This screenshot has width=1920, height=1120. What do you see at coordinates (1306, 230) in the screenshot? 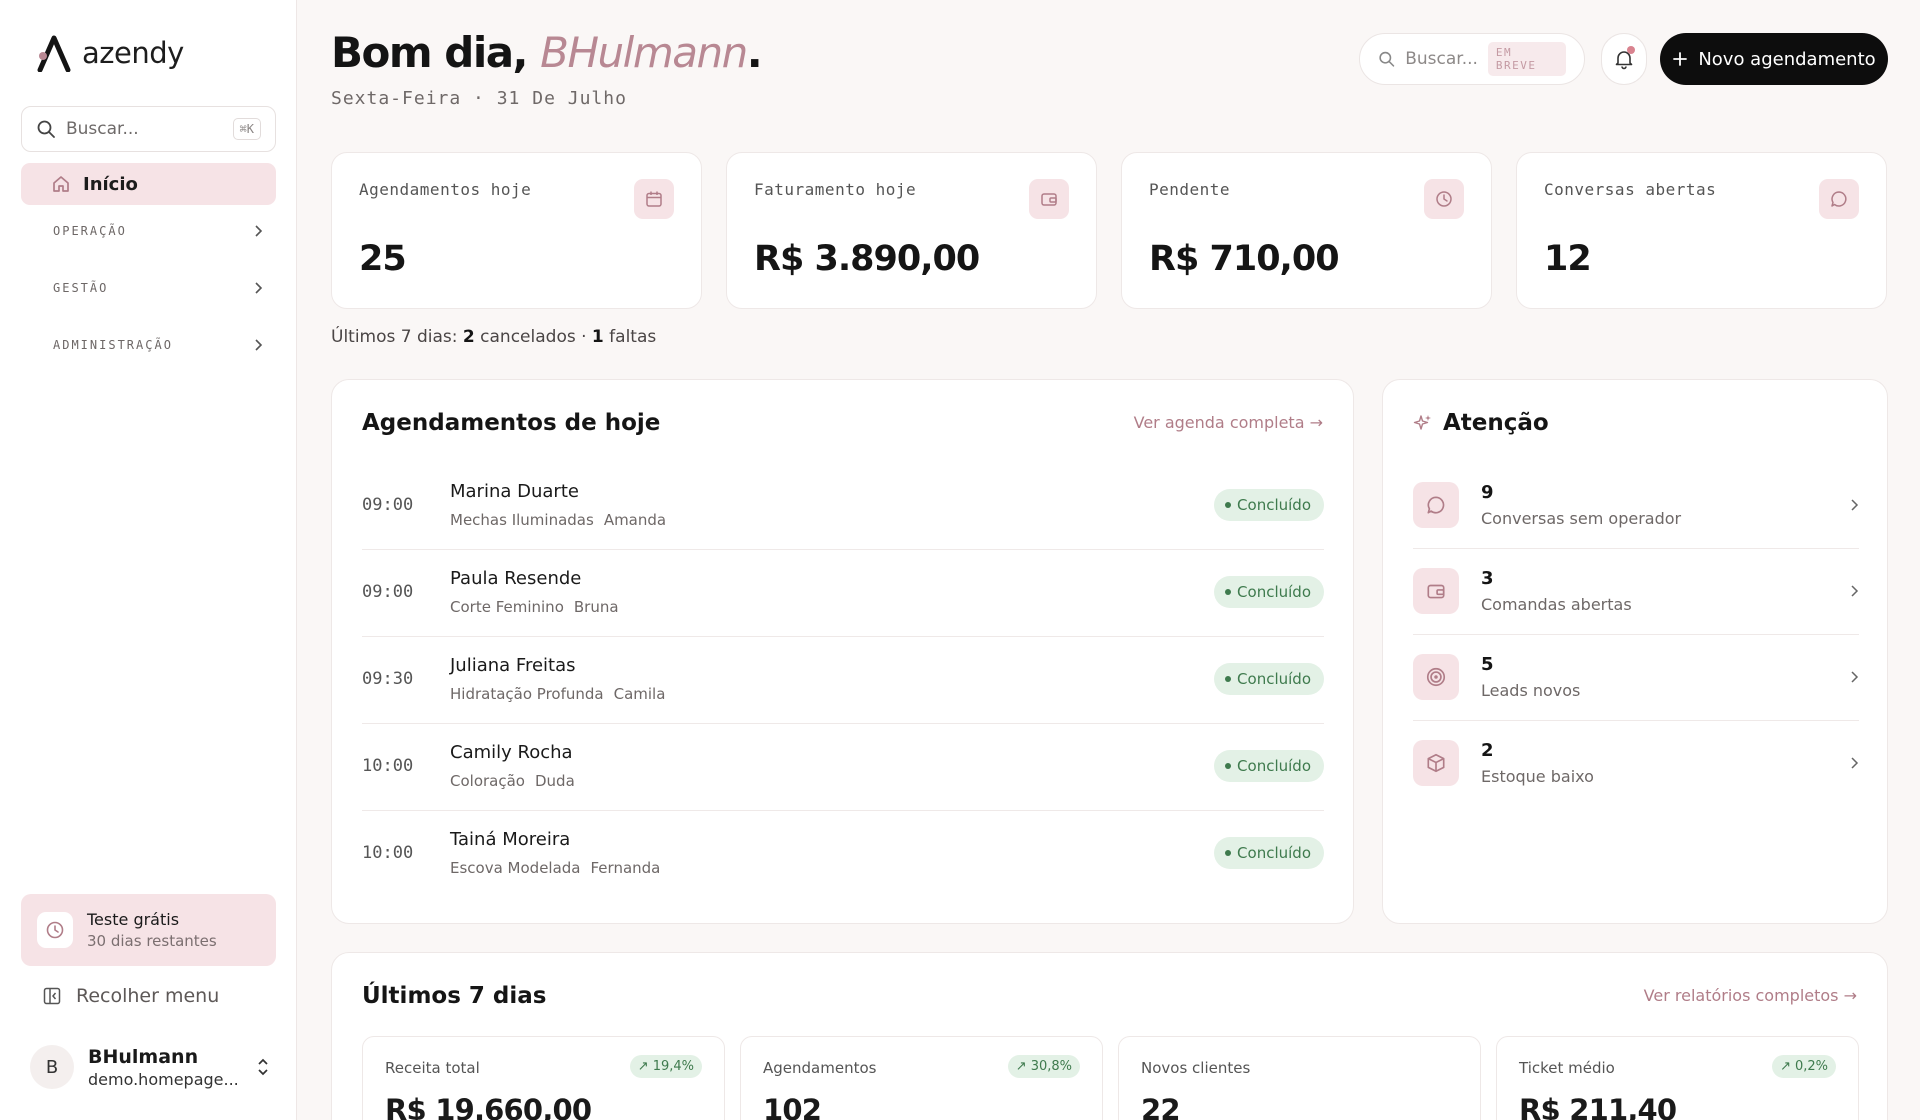
I see `kpi-card-pending: Pendente R$ 710,00` at bounding box center [1306, 230].